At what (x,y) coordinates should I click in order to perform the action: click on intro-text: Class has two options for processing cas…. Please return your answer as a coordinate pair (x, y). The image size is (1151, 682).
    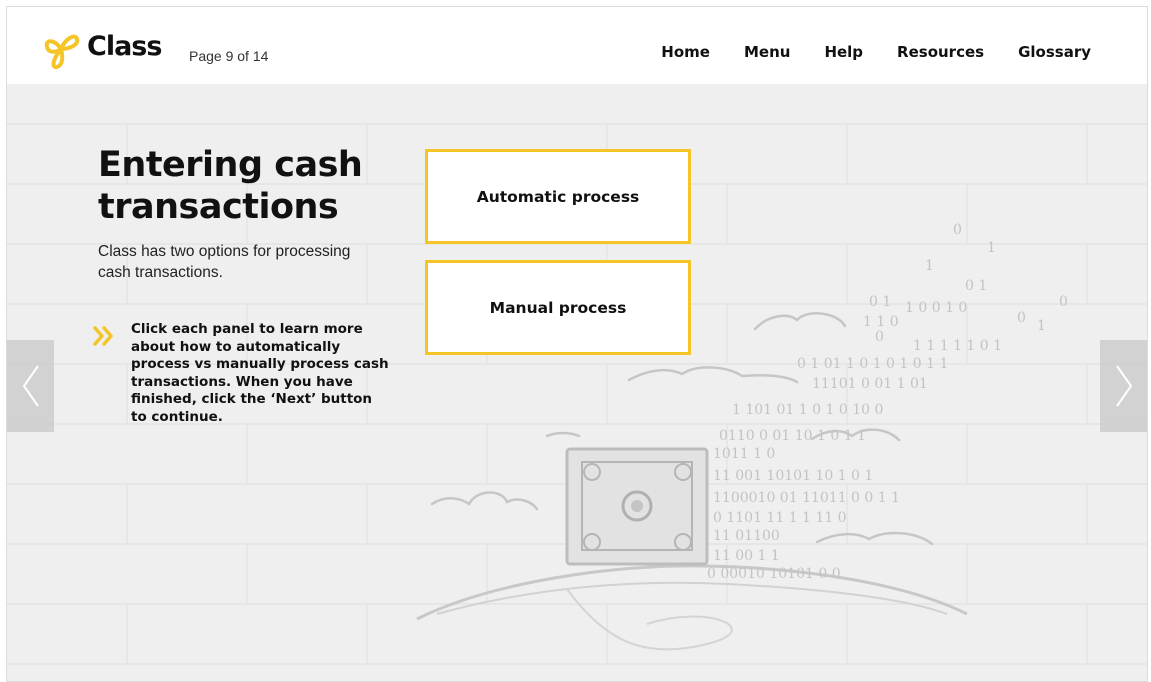
    Looking at the image, I should click on (224, 262).